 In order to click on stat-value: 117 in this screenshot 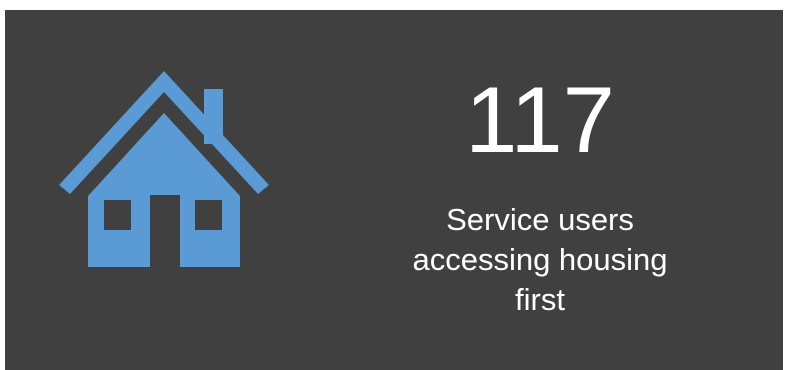, I will do `click(540, 119)`.